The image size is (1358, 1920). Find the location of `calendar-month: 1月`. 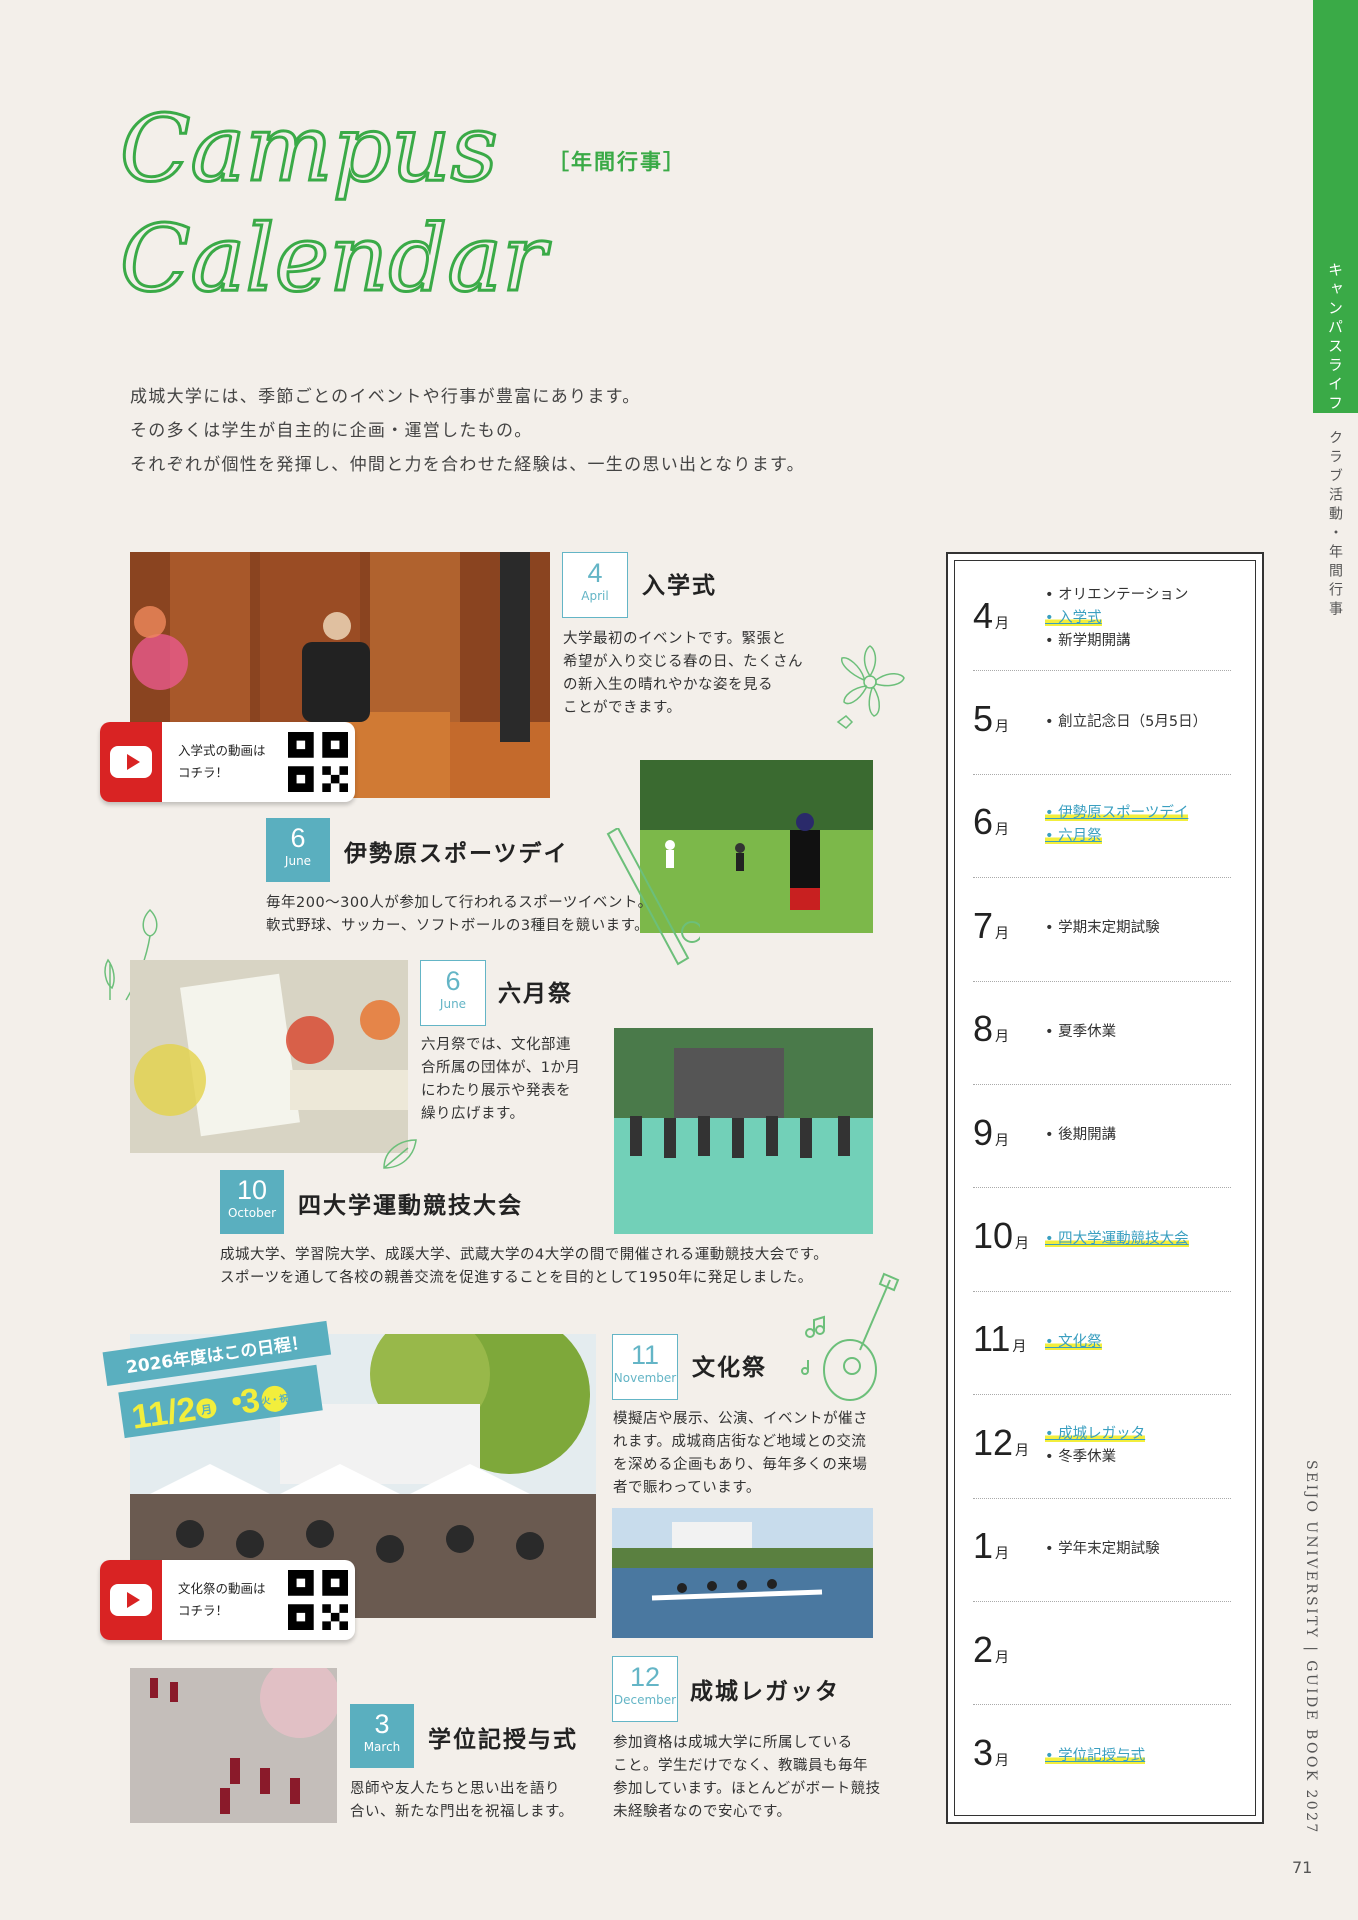

calendar-month: 1月 is located at coordinates (991, 1546).